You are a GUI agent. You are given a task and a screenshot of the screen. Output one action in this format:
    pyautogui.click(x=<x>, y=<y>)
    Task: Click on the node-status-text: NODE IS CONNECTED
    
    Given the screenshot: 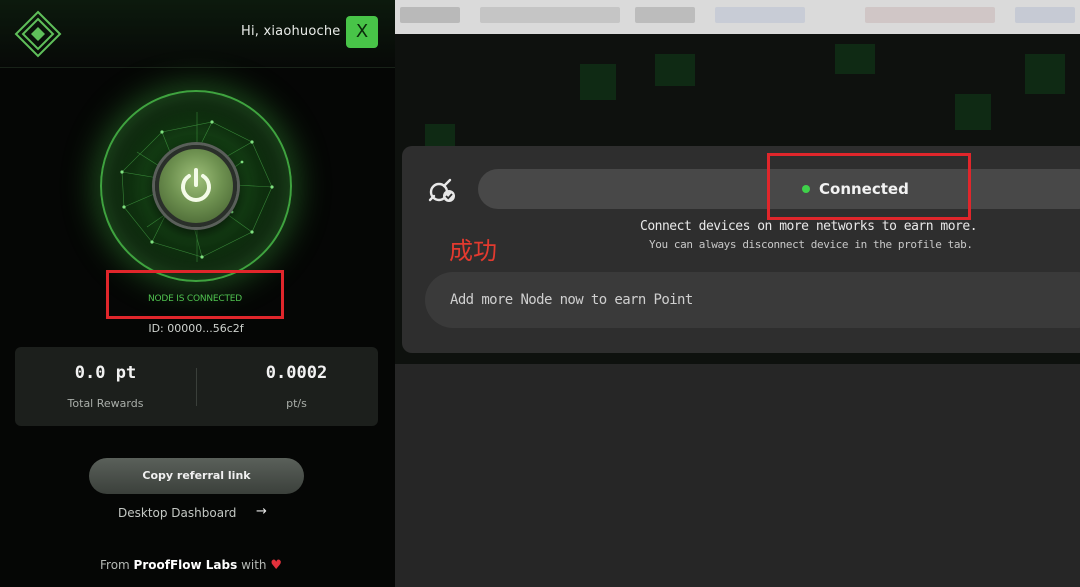 What is the action you would take?
    pyautogui.click(x=195, y=299)
    